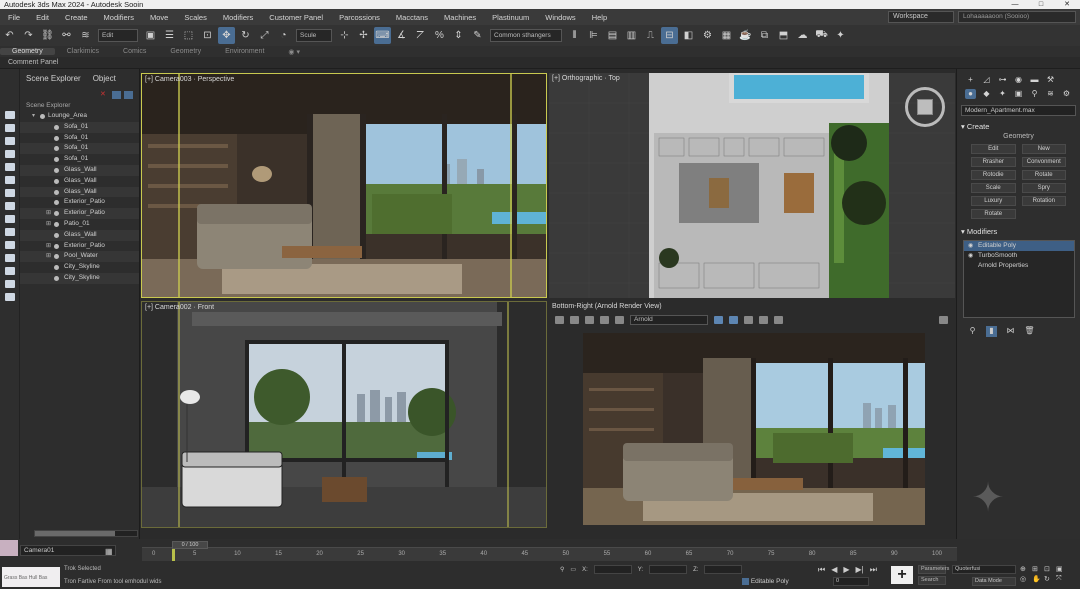 This screenshot has height=589, width=1080. What do you see at coordinates (1062, 579) in the screenshot?
I see `walkthrough-icon: ⤧` at bounding box center [1062, 579].